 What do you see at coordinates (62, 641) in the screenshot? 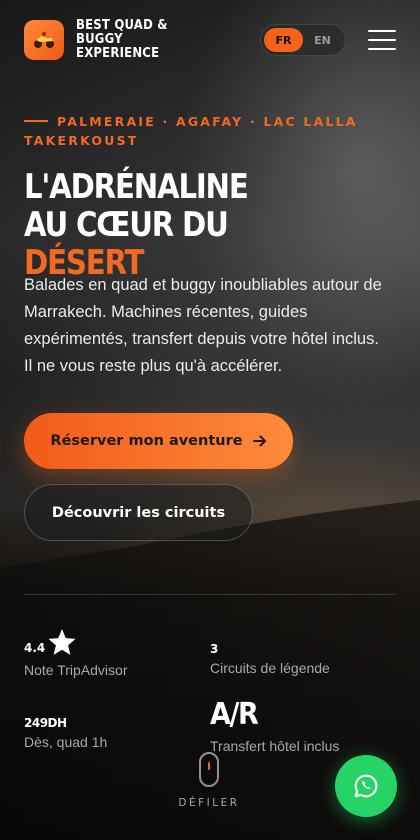
I see `star-icon` at bounding box center [62, 641].